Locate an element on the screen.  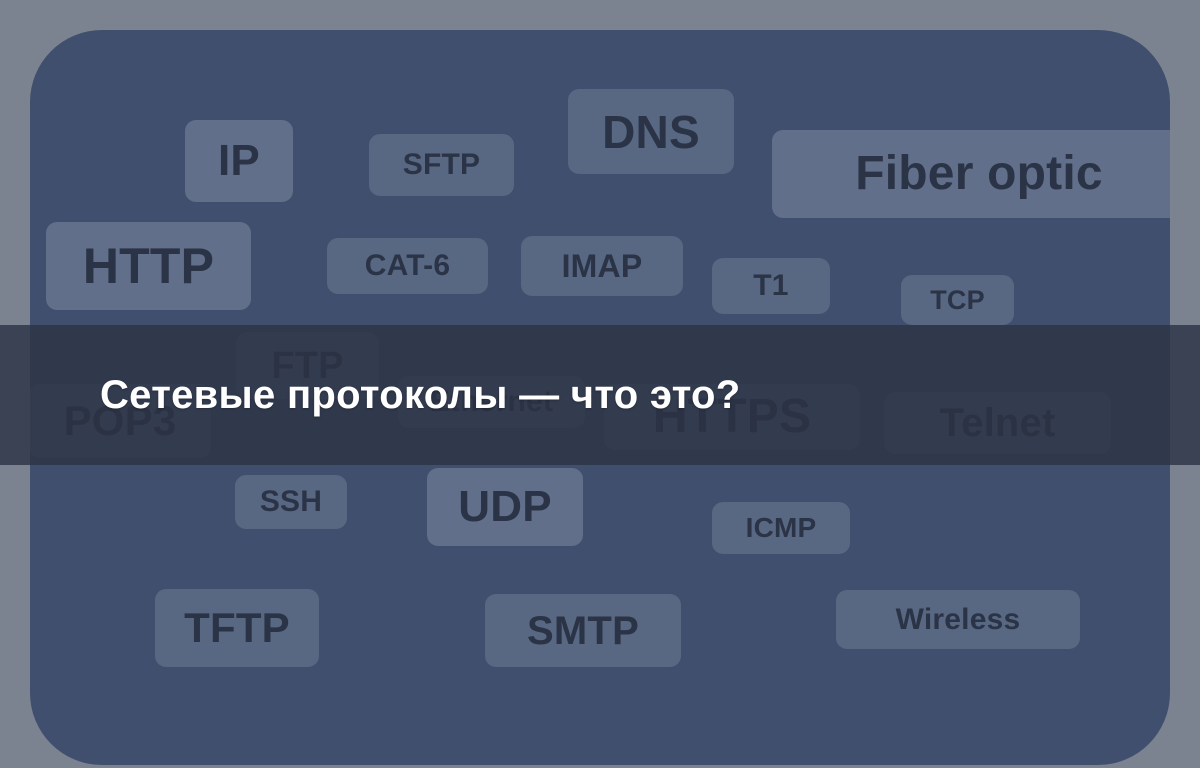
protocol-tag-label: ICMP is located at coordinates (781, 527).